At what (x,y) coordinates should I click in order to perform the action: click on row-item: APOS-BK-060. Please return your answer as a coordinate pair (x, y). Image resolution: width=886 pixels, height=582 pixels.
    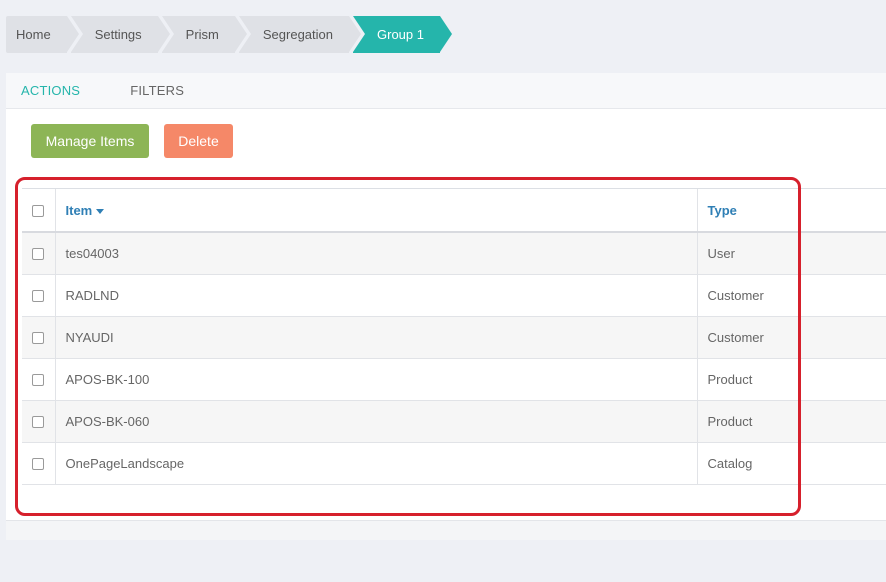
    Looking at the image, I should click on (376, 421).